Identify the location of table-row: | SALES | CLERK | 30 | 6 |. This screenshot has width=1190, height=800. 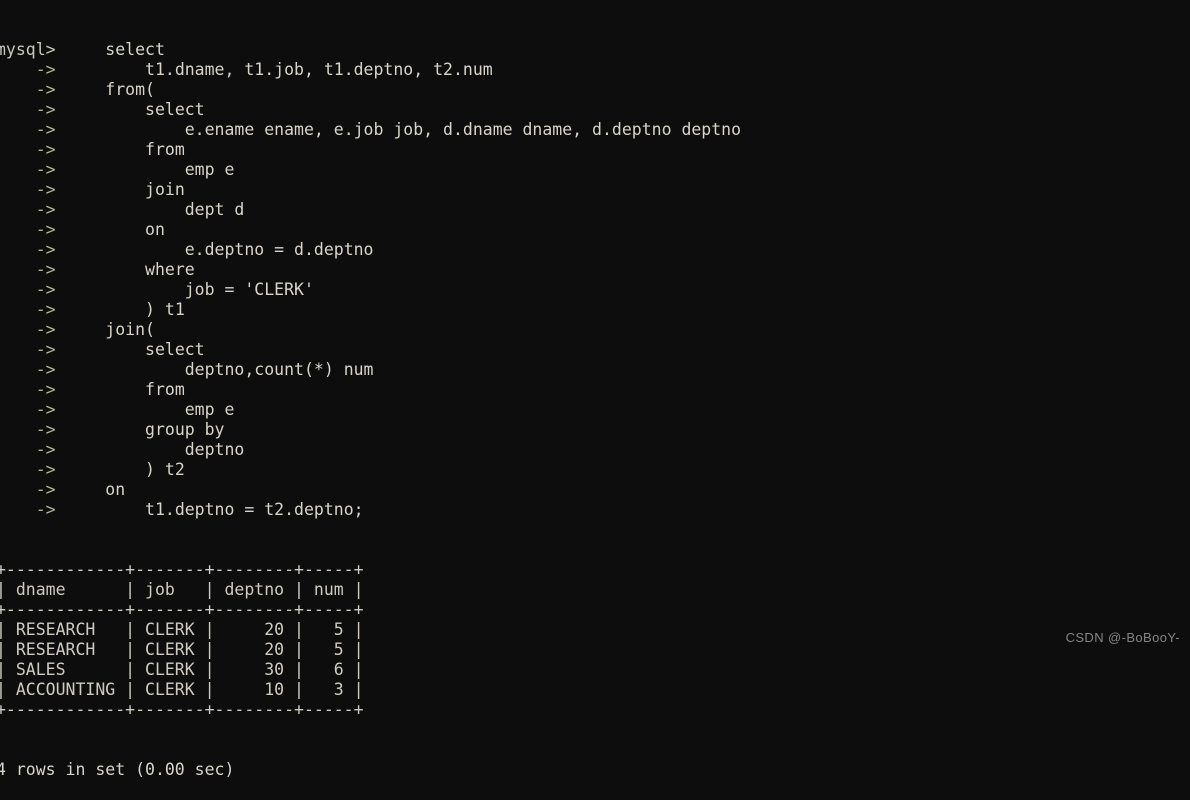
(182, 669).